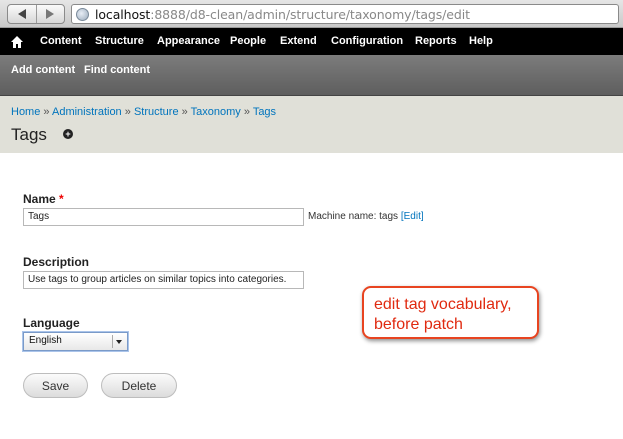  What do you see at coordinates (82, 14) in the screenshot?
I see `globe-icon` at bounding box center [82, 14].